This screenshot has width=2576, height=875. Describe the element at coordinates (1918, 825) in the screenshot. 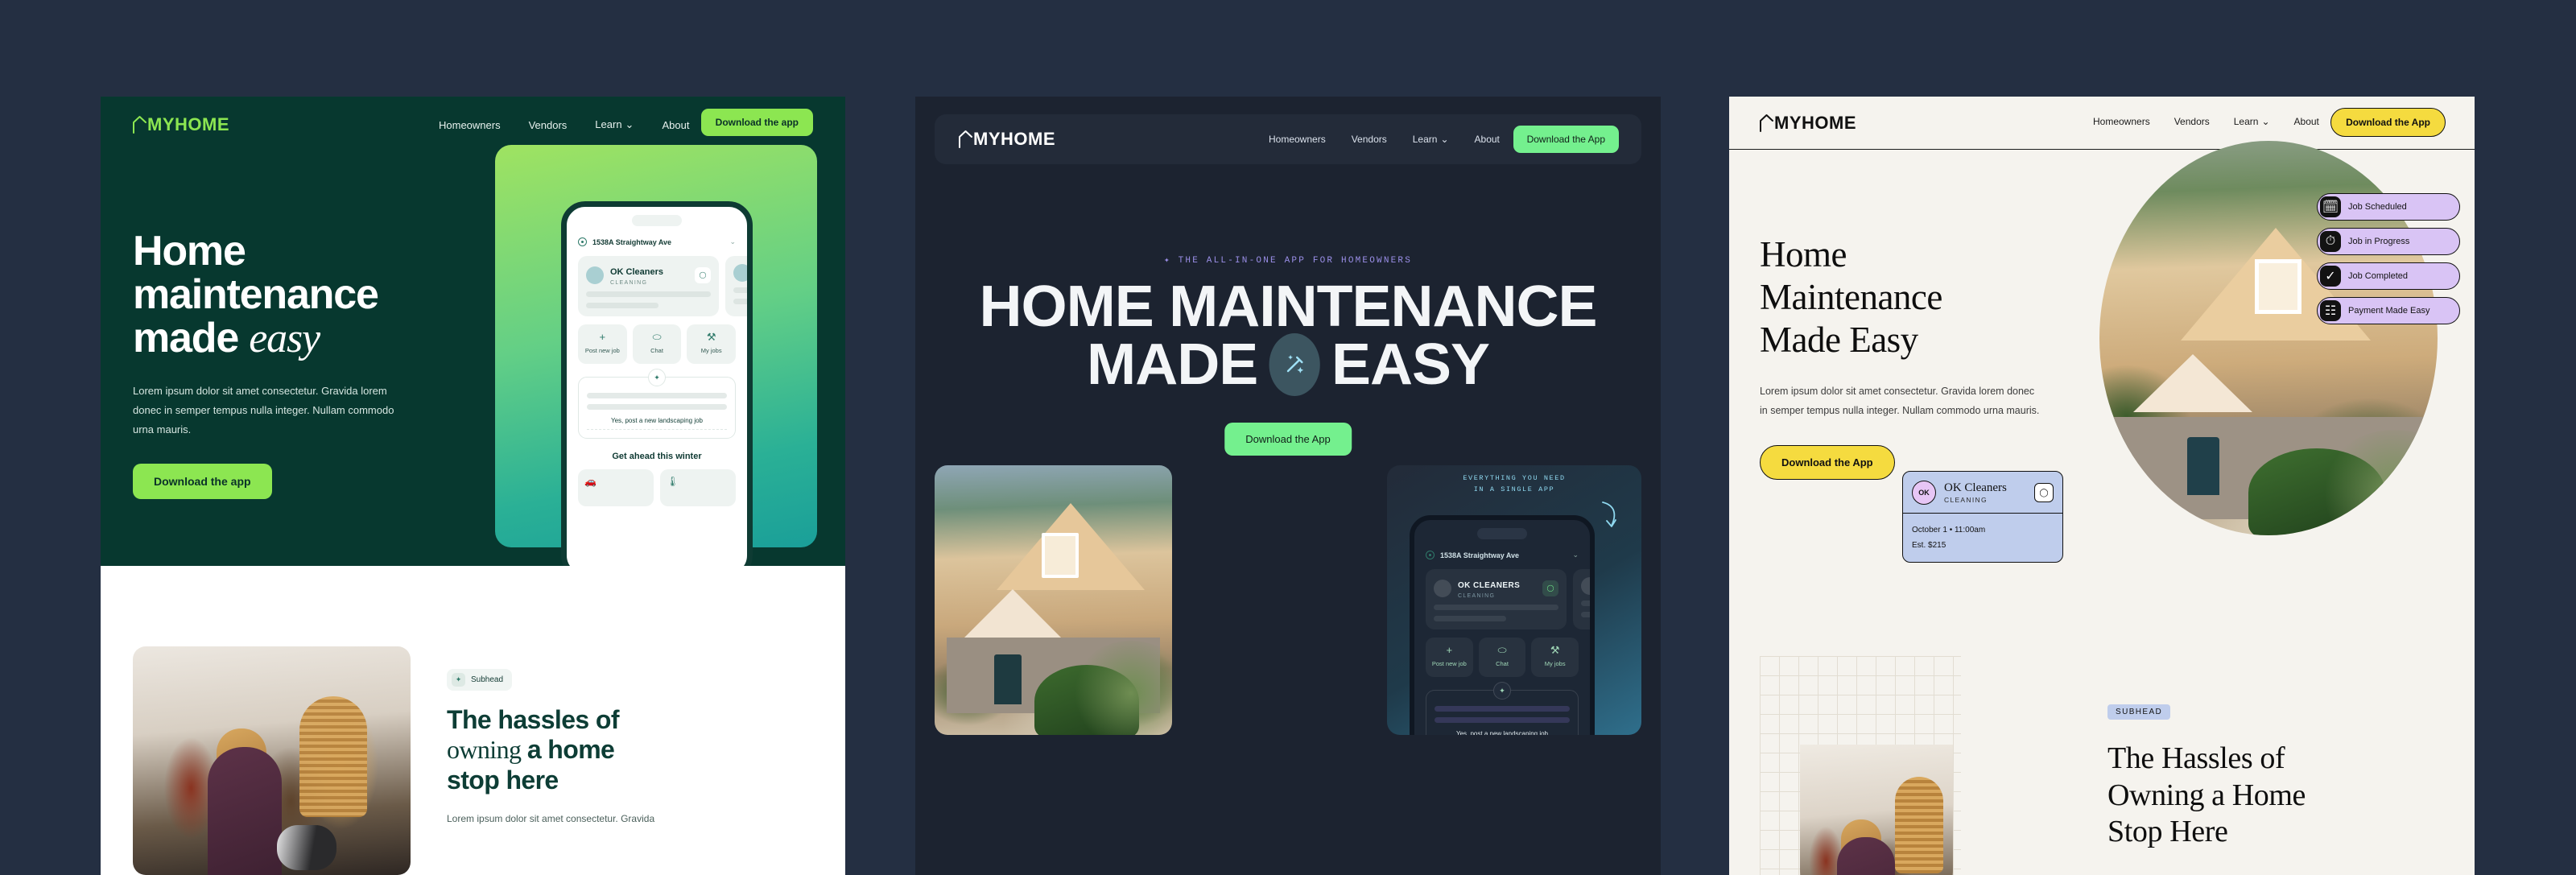

I see `rattan-chair-shape` at that location.